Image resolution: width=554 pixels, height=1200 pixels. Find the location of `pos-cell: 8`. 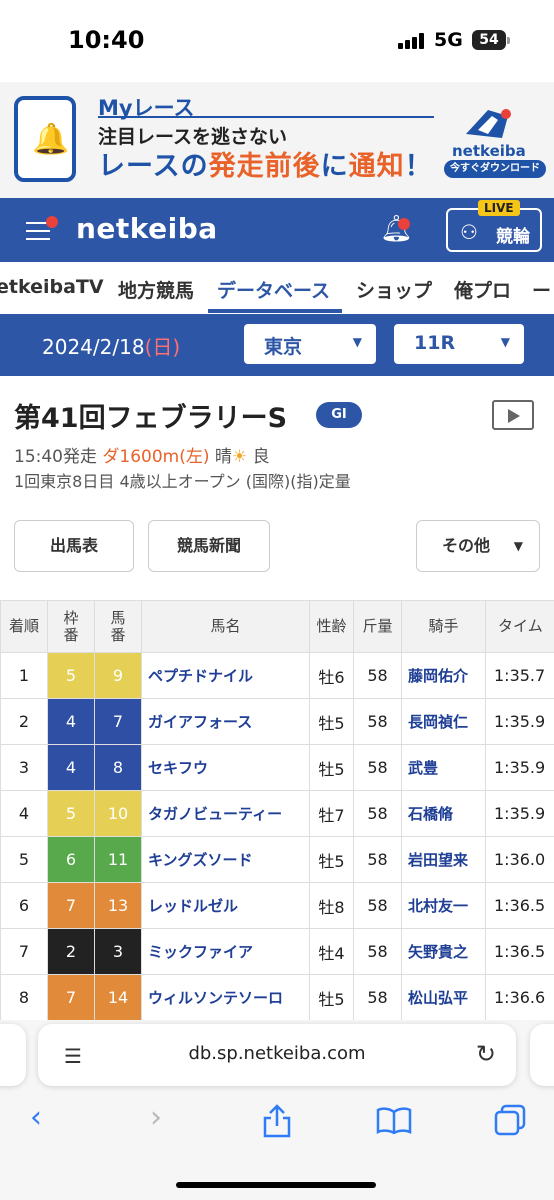

pos-cell: 8 is located at coordinates (24, 997).